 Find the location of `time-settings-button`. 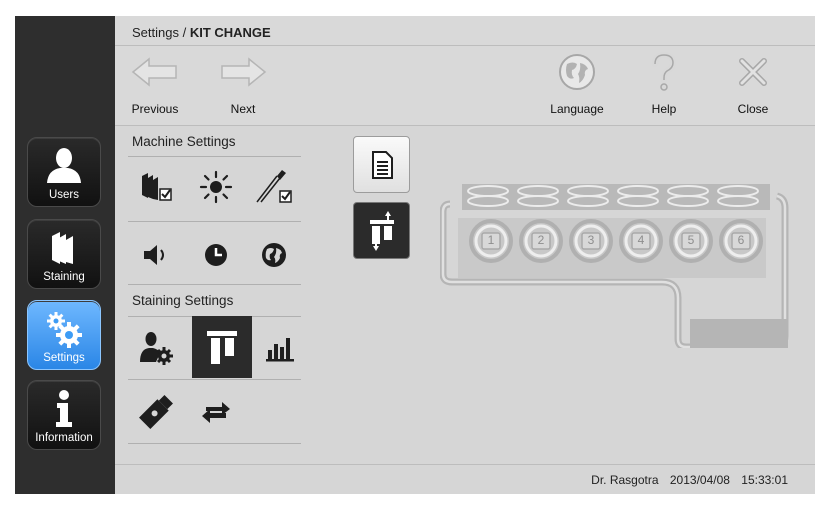

time-settings-button is located at coordinates (216, 255).